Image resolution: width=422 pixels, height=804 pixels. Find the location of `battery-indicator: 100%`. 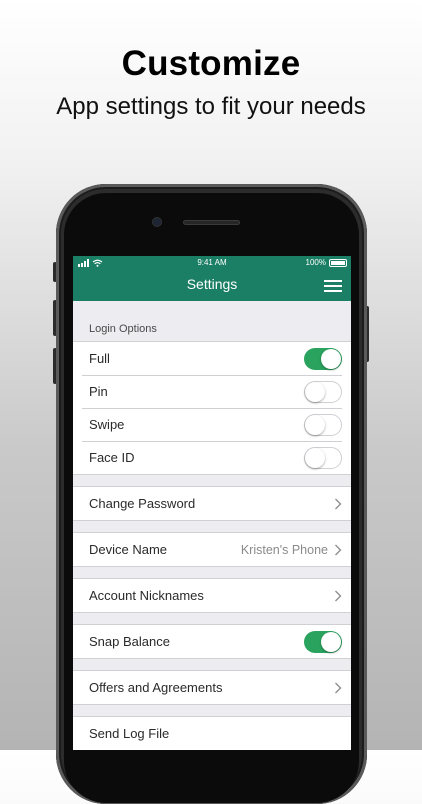

battery-indicator: 100% is located at coordinates (326, 262).